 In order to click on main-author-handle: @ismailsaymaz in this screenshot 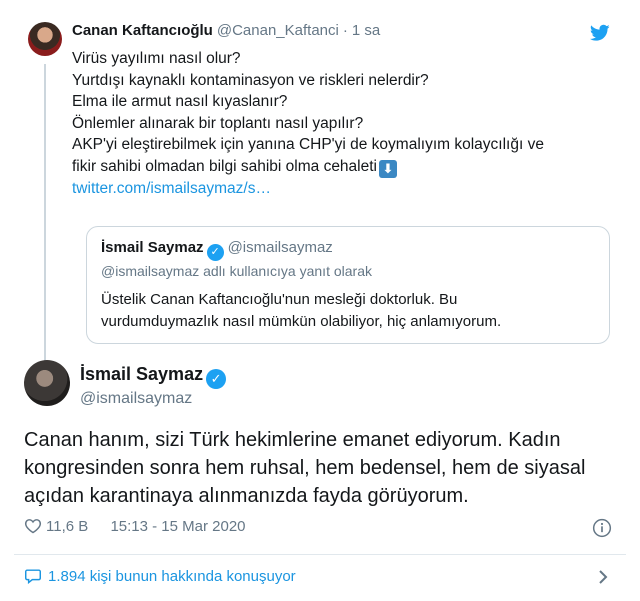, I will do `click(136, 399)`.